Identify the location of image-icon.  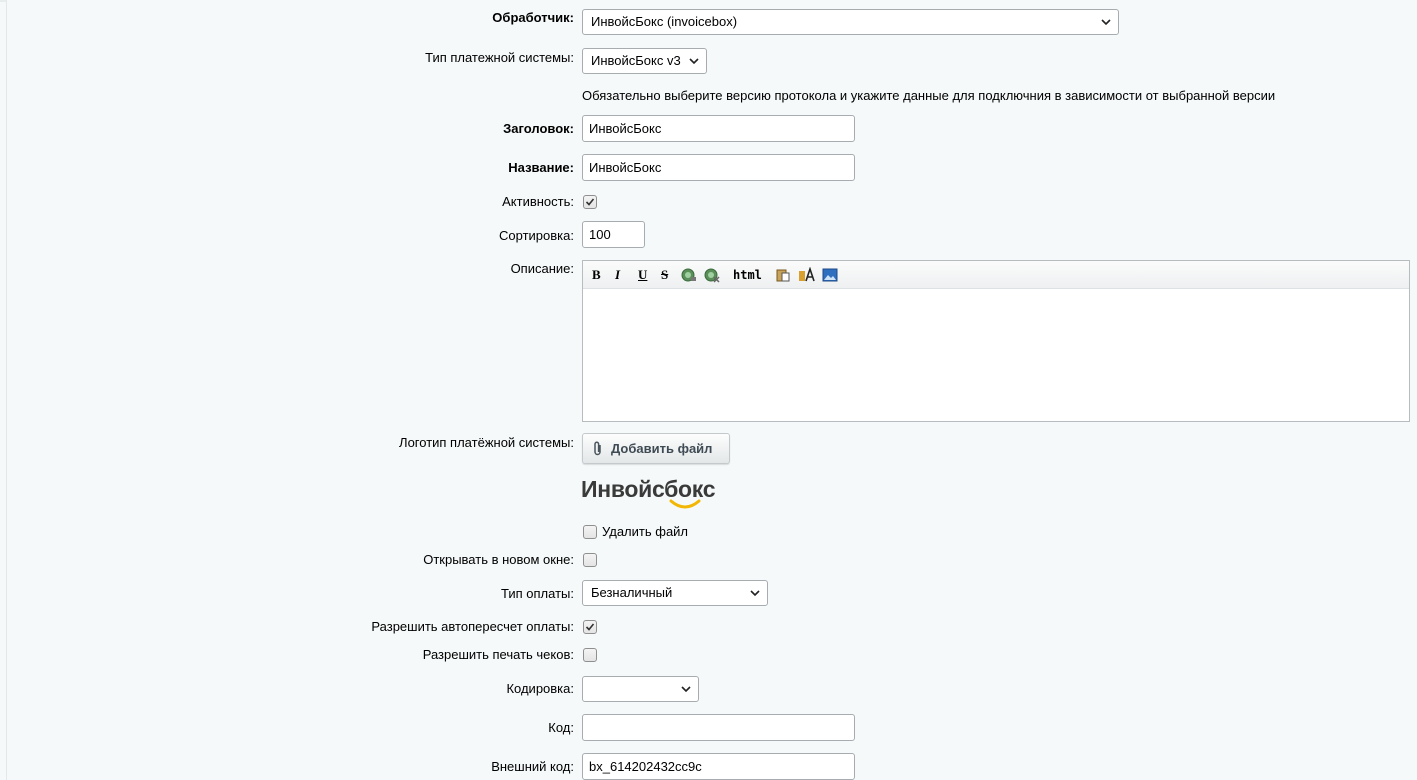
(830, 275).